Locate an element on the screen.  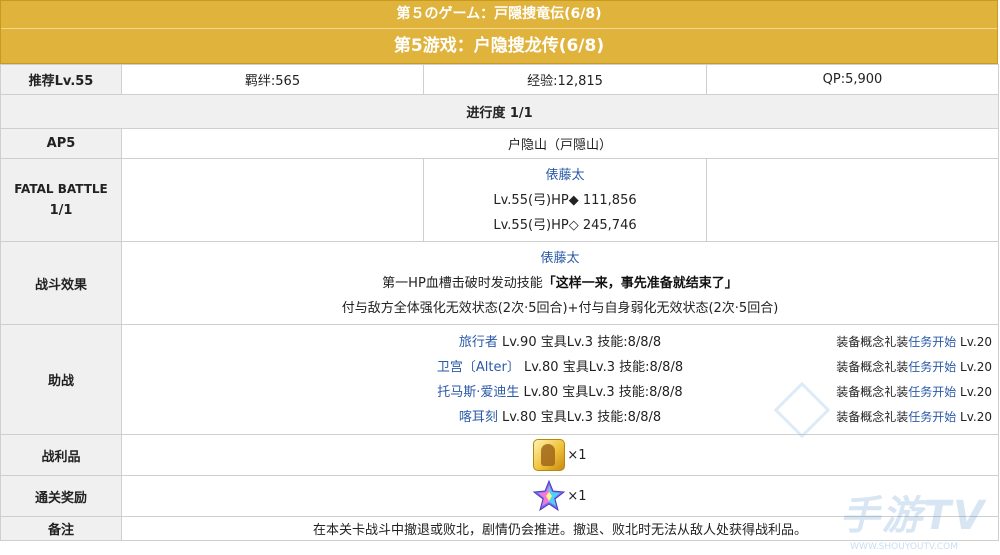
ap-label: AP5 is located at coordinates (61, 143).